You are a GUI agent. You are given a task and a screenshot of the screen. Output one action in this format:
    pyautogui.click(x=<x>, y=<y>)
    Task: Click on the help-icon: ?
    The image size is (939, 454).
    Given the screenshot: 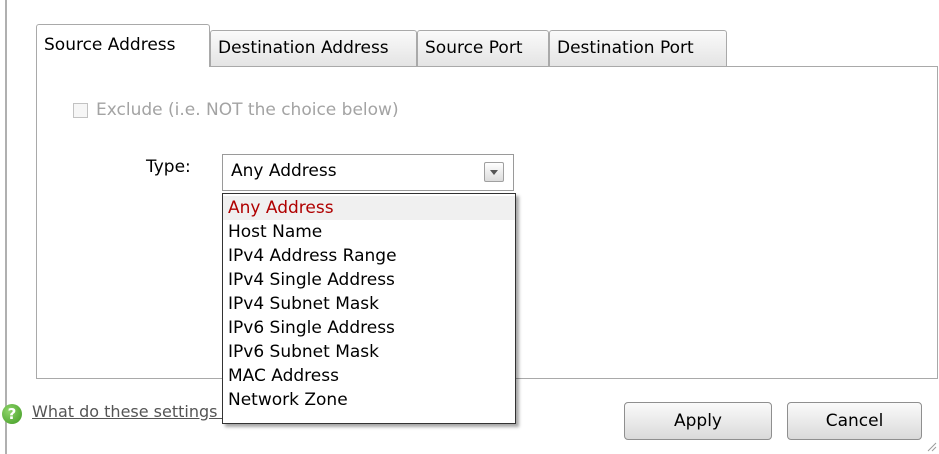 What is the action you would take?
    pyautogui.click(x=12, y=414)
    